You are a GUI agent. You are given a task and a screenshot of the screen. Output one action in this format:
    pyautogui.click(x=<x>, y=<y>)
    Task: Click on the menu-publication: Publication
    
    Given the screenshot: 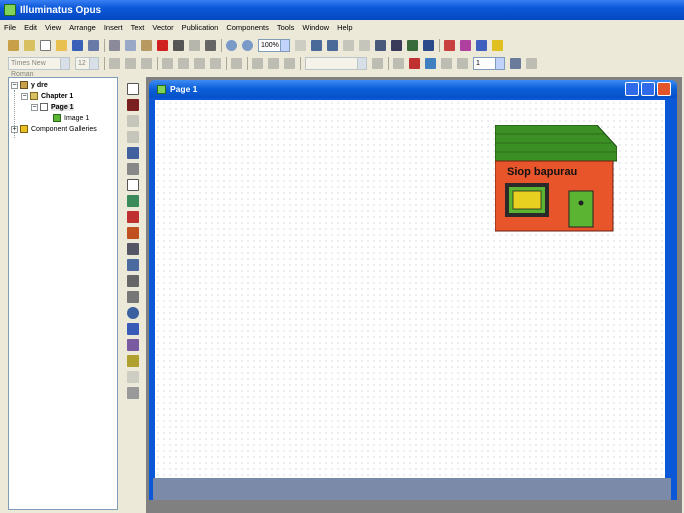 What is the action you would take?
    pyautogui.click(x=200, y=27)
    